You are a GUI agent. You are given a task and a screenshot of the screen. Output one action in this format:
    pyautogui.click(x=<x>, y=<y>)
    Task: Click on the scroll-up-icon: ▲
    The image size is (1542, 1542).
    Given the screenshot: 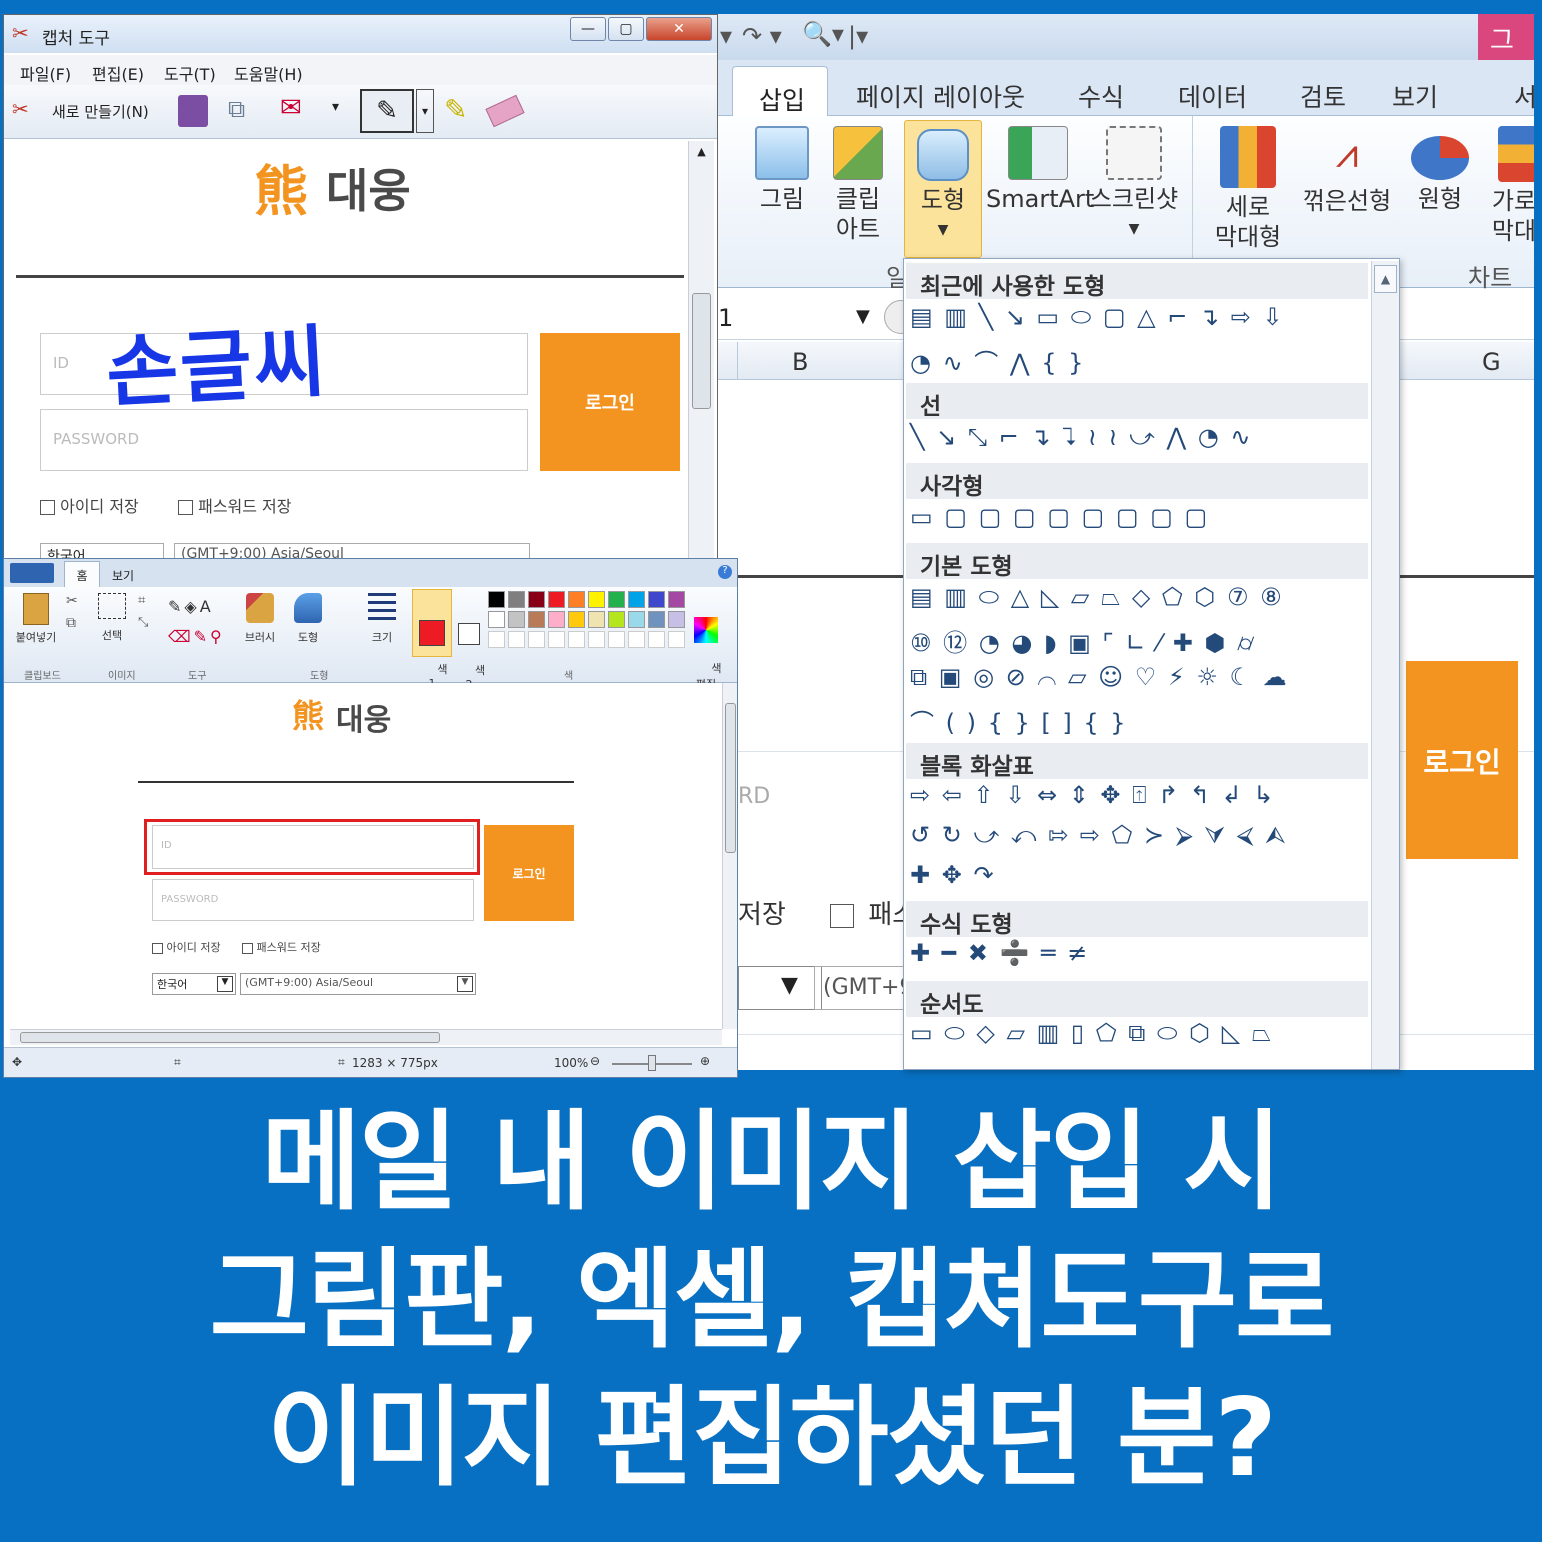 What is the action you would take?
    pyautogui.click(x=701, y=154)
    